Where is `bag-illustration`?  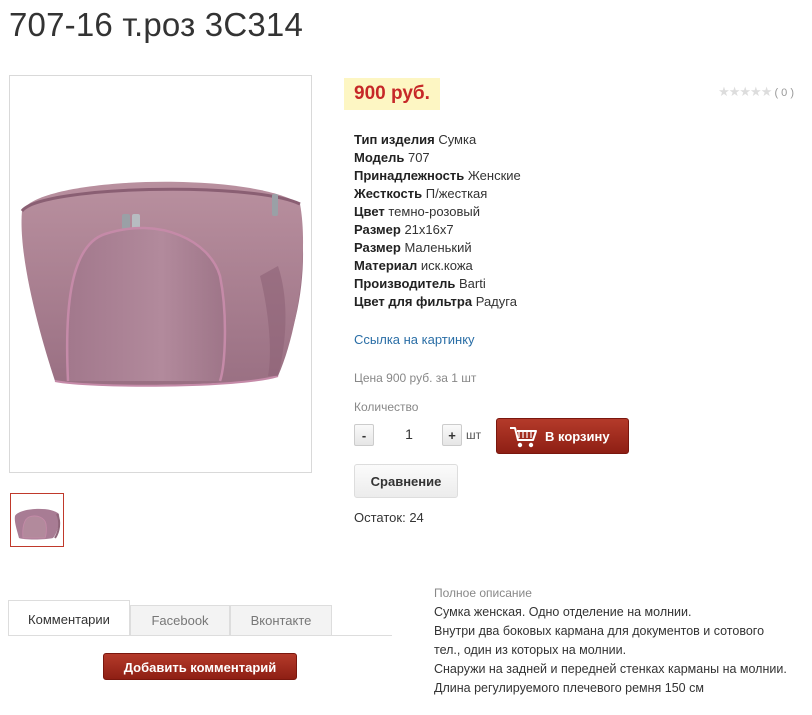 bag-illustration is located at coordinates (162, 284).